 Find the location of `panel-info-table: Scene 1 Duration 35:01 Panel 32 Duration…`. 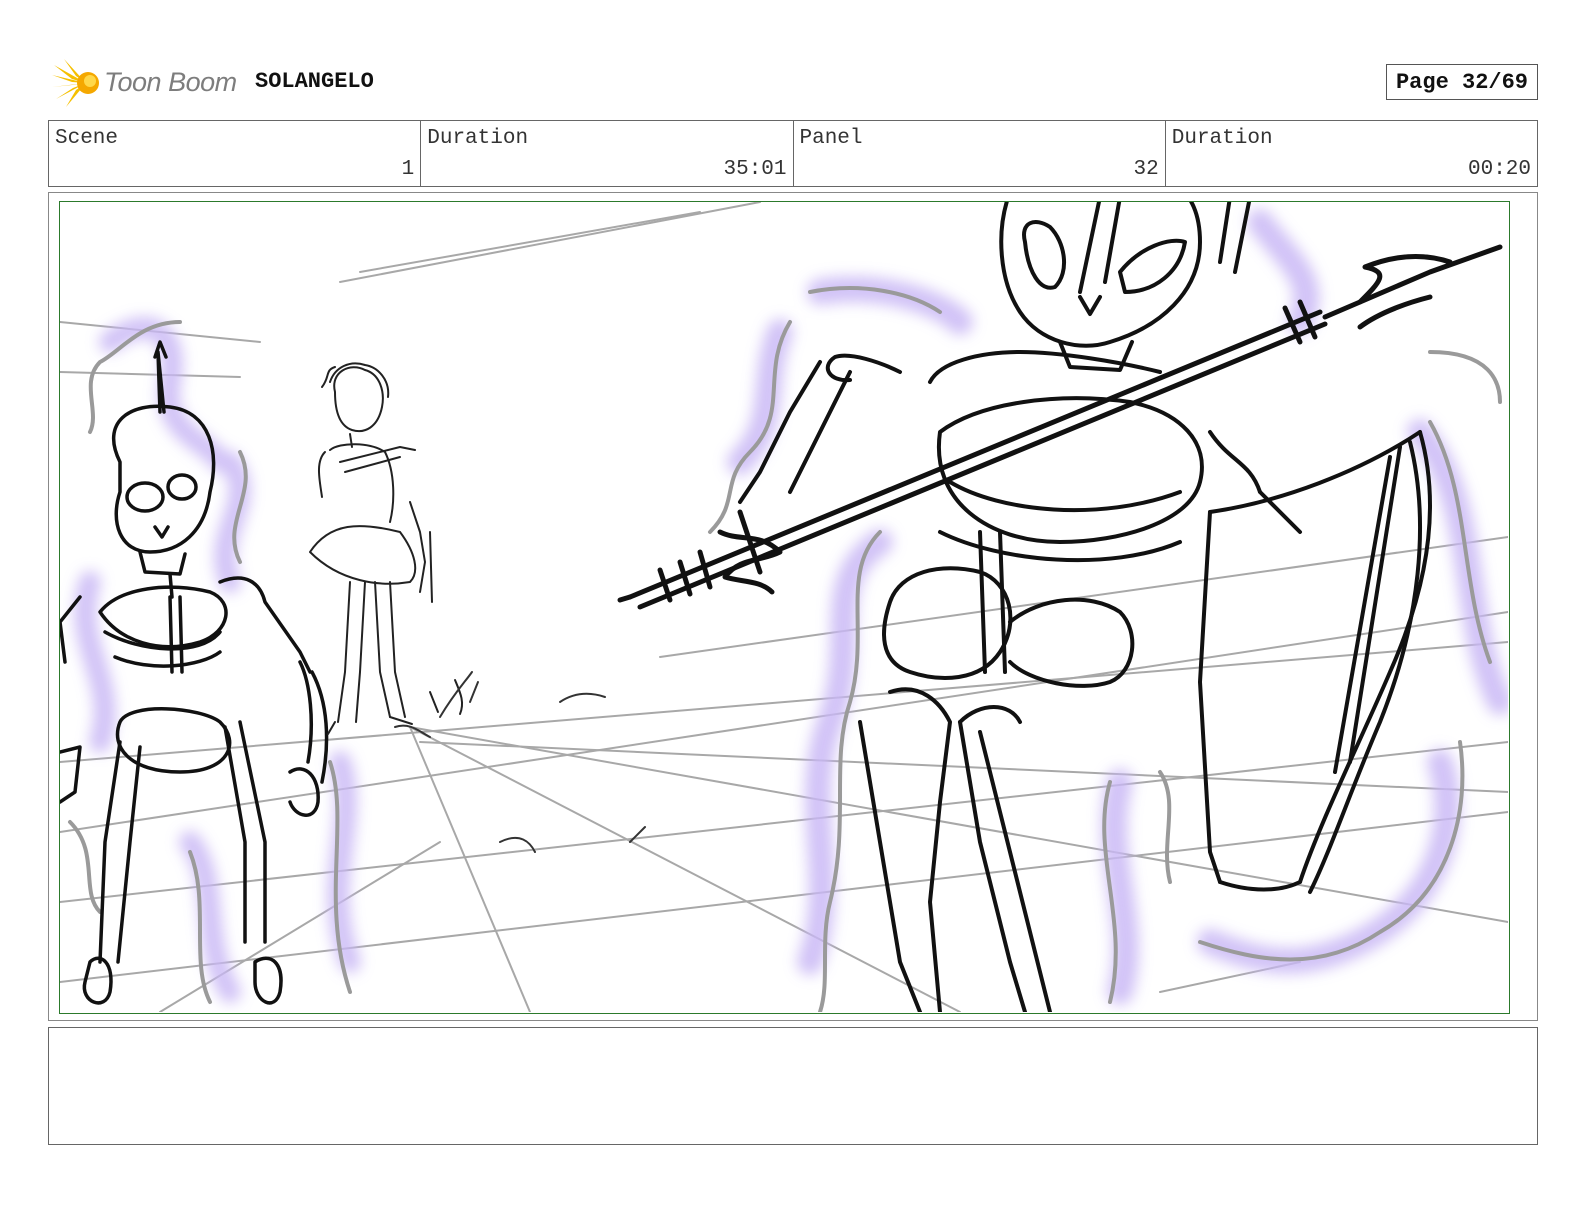

panel-info-table: Scene 1 Duration 35:01 Panel 32 Duration… is located at coordinates (793, 153).